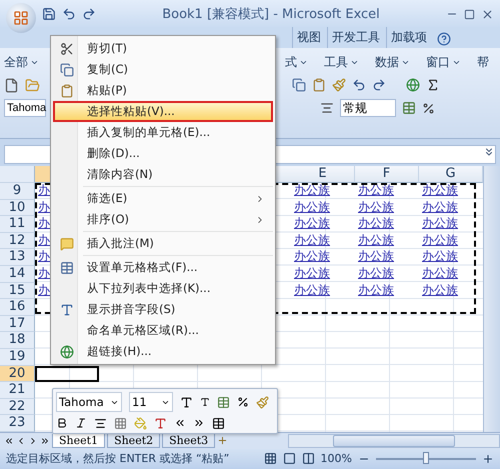 The height and width of the screenshot is (469, 500). Describe the element at coordinates (336, 459) in the screenshot. I see `zoom-level: 100%` at that location.